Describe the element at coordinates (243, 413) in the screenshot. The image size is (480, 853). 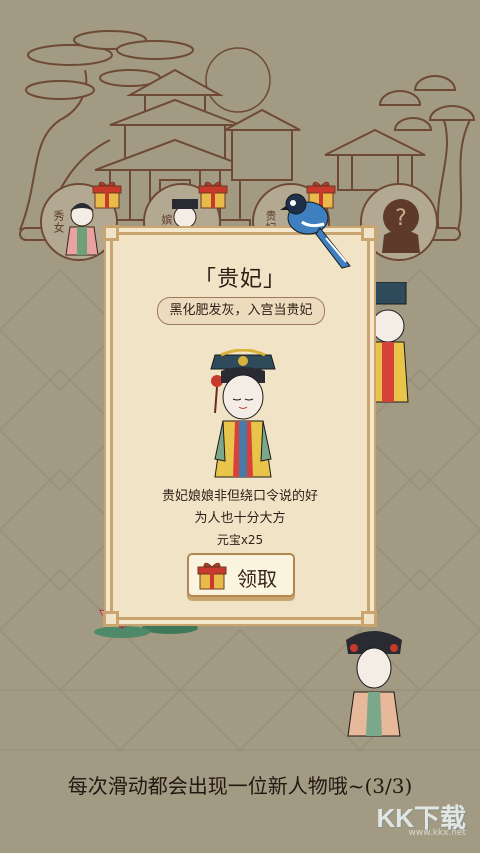
I see `consort-portrait-icon` at that location.